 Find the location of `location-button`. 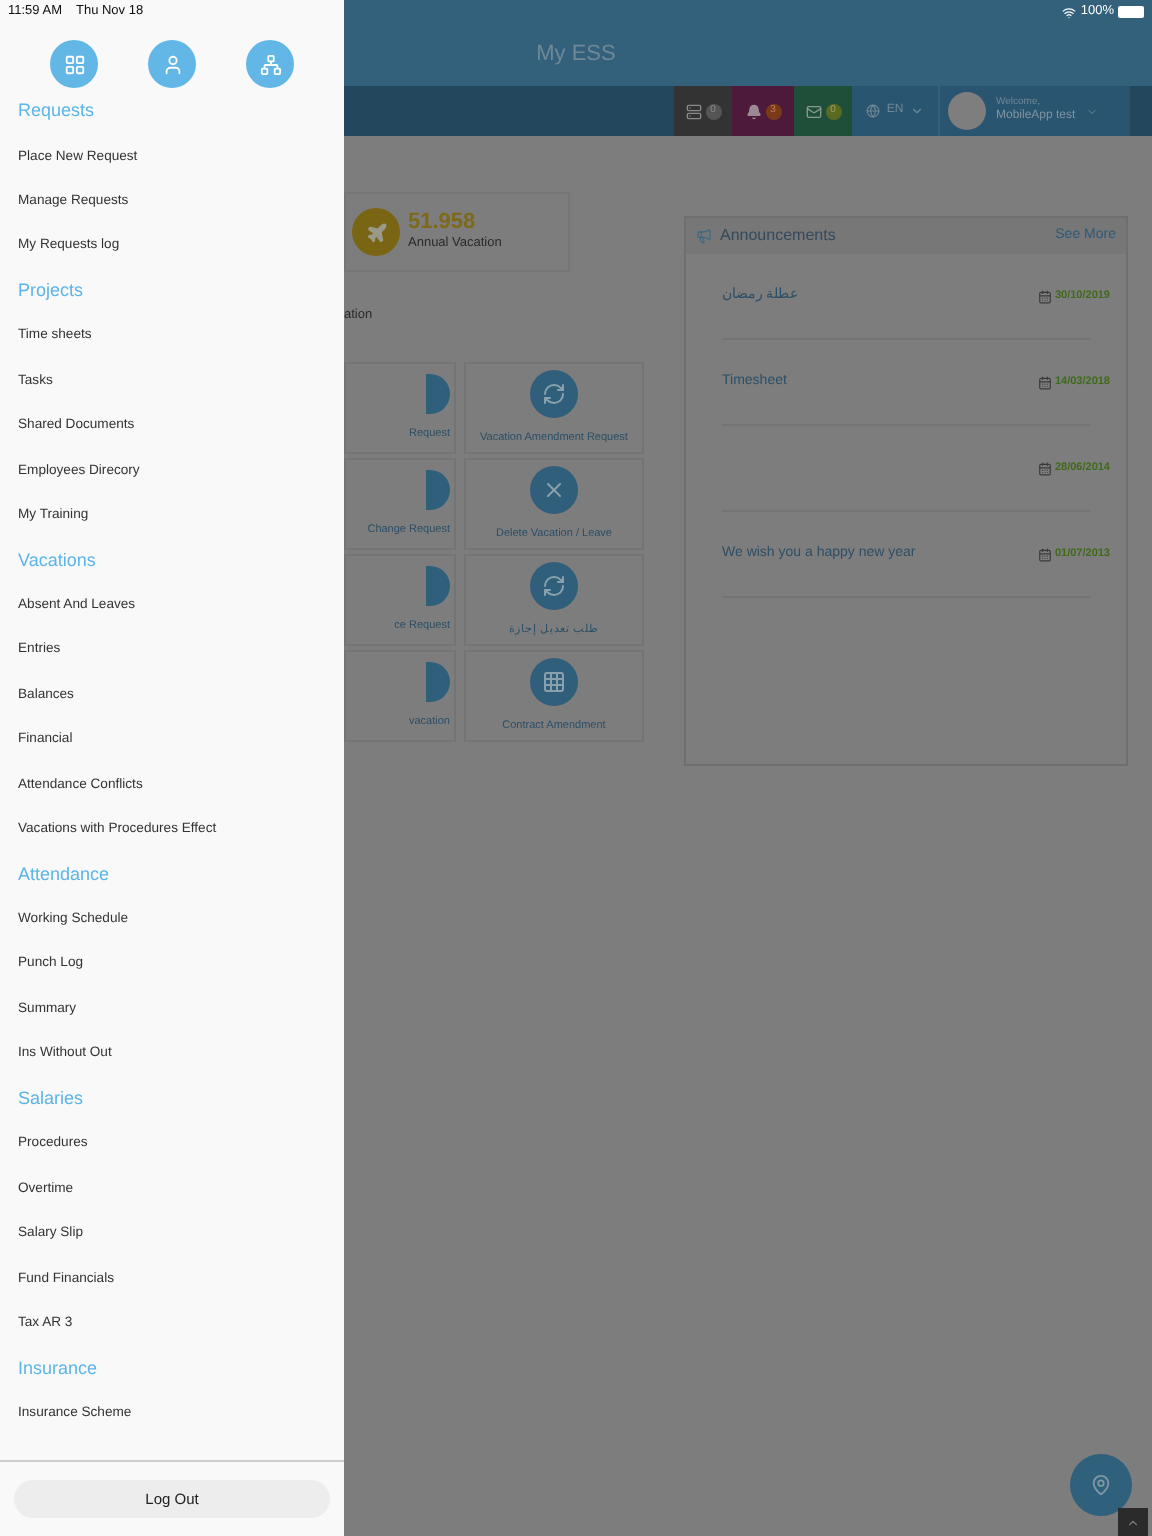

location-button is located at coordinates (1101, 1485).